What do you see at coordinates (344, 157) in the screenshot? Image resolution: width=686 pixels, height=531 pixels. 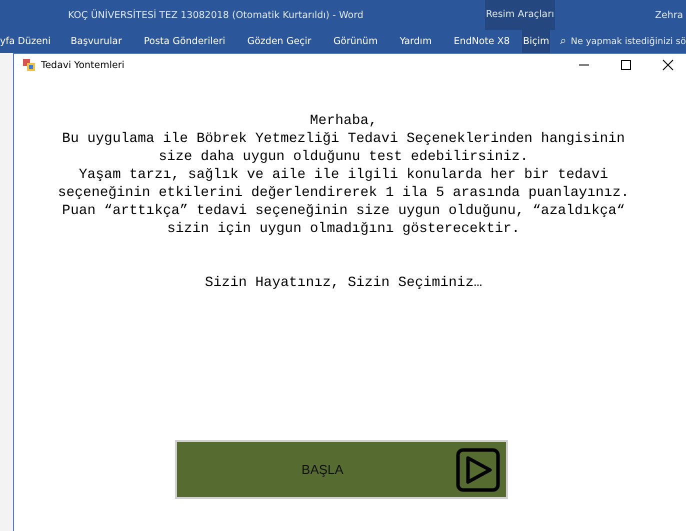 I see `message-text: size daha uygun olduğunu test edebilirsiniz.` at bounding box center [344, 157].